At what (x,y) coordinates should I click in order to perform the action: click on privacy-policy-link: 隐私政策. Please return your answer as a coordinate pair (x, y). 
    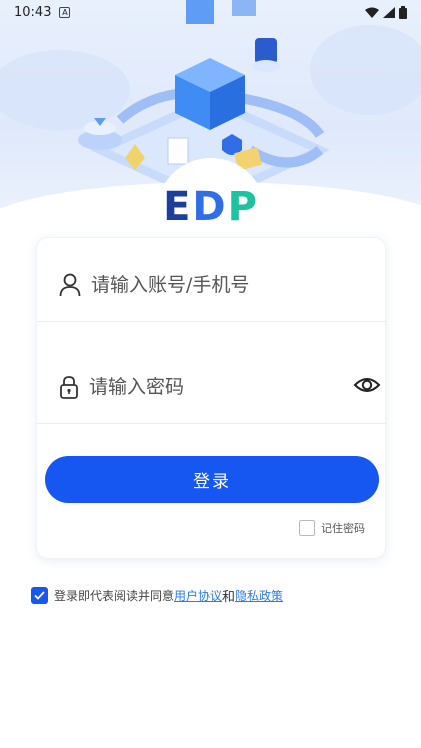
    Looking at the image, I should click on (259, 595).